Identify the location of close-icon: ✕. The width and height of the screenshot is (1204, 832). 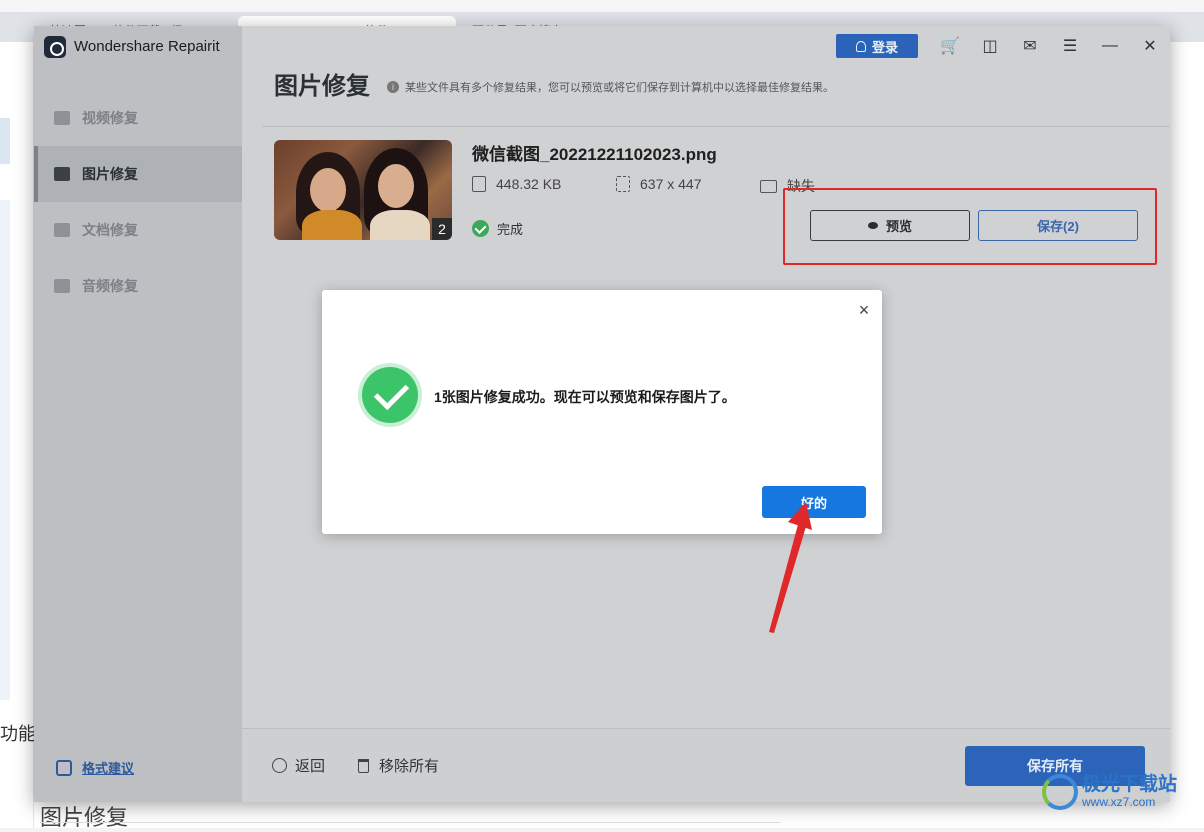
(1150, 46).